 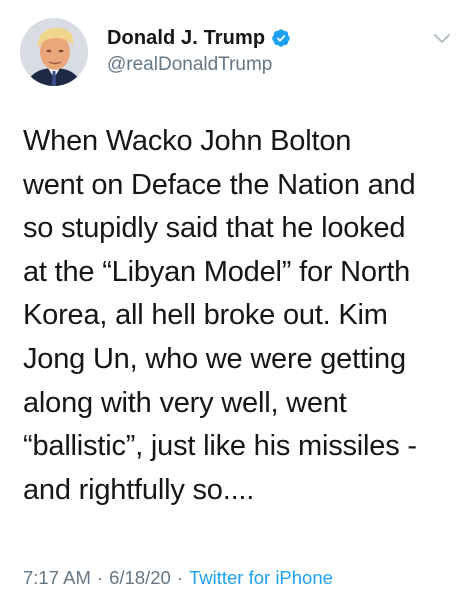 I want to click on name-row: Donald J. Trump, so click(x=199, y=38).